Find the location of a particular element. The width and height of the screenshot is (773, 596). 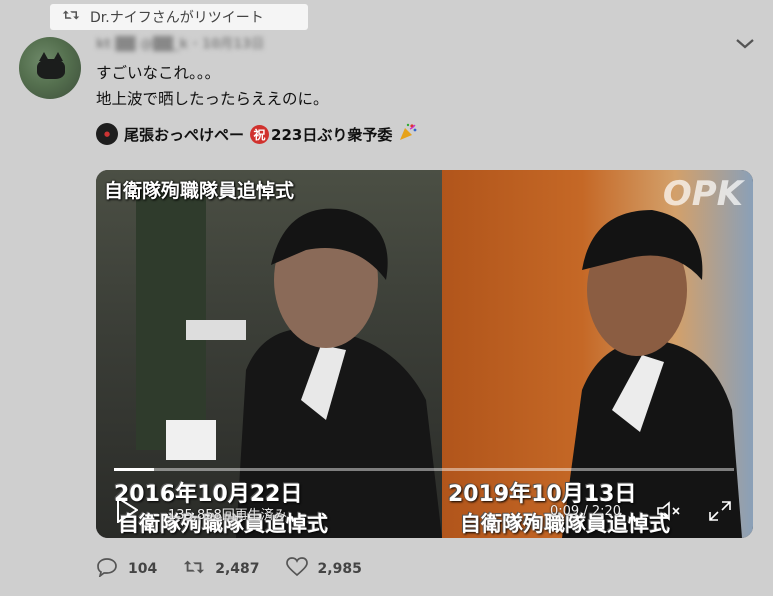

chevron-down-icon is located at coordinates (745, 44).